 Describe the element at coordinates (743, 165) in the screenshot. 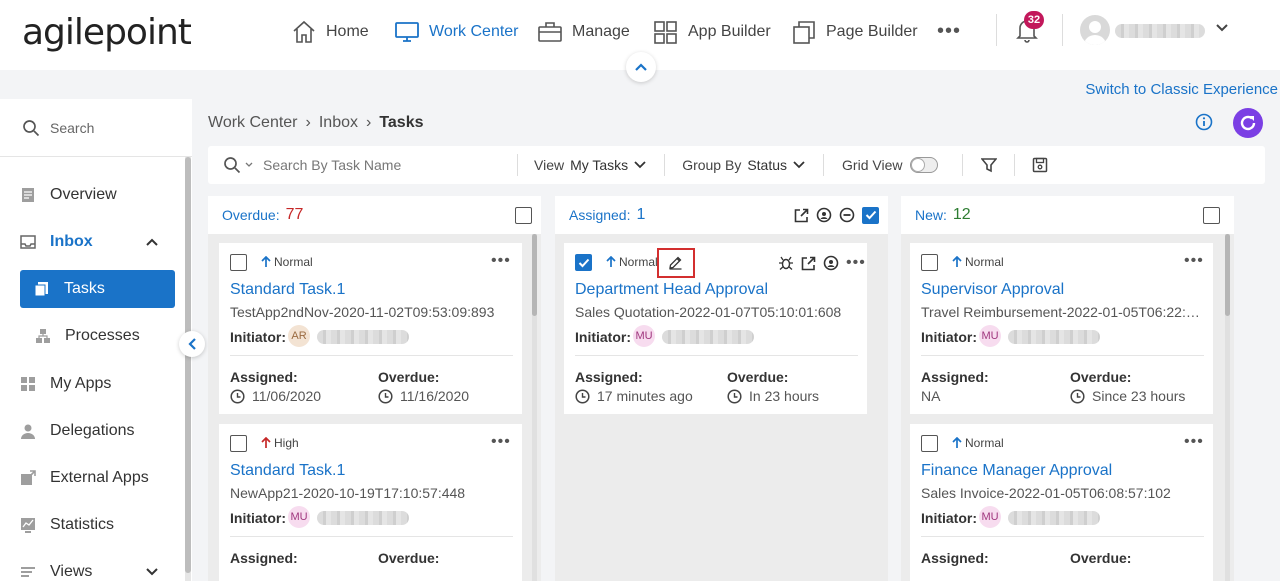

I see `group-by-dropdown: Group By Status` at that location.